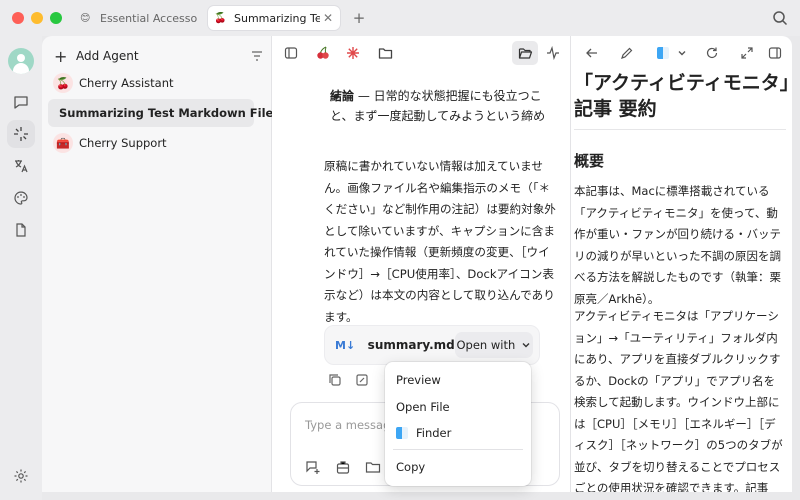 This screenshot has width=800, height=500. I want to click on markdown-icon: M↓, so click(345, 345).